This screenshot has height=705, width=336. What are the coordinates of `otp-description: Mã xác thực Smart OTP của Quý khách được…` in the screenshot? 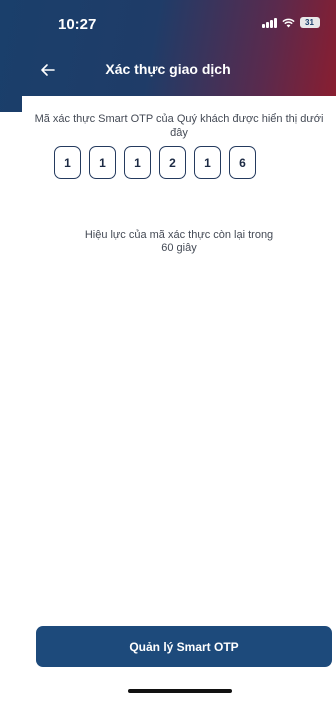 It's located at (179, 126).